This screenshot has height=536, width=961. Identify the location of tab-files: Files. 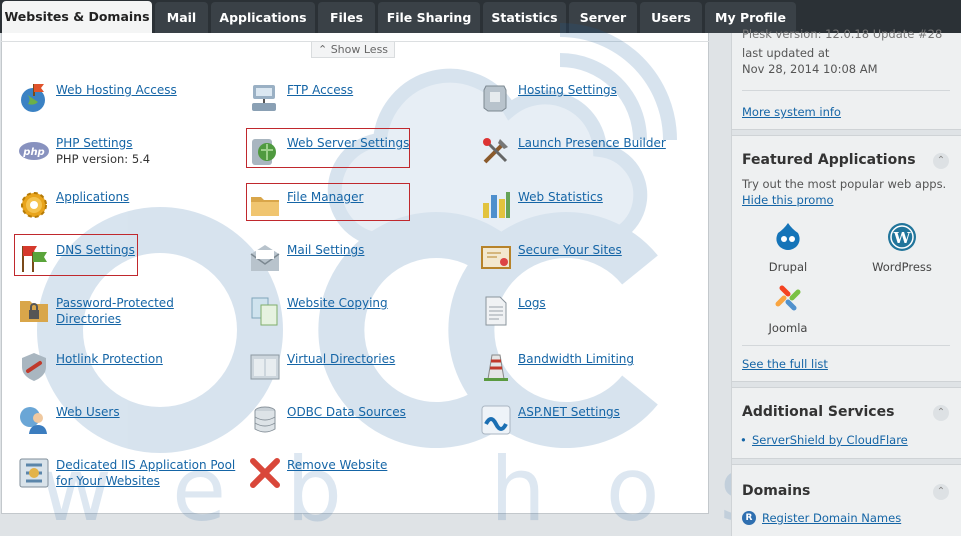
(346, 17).